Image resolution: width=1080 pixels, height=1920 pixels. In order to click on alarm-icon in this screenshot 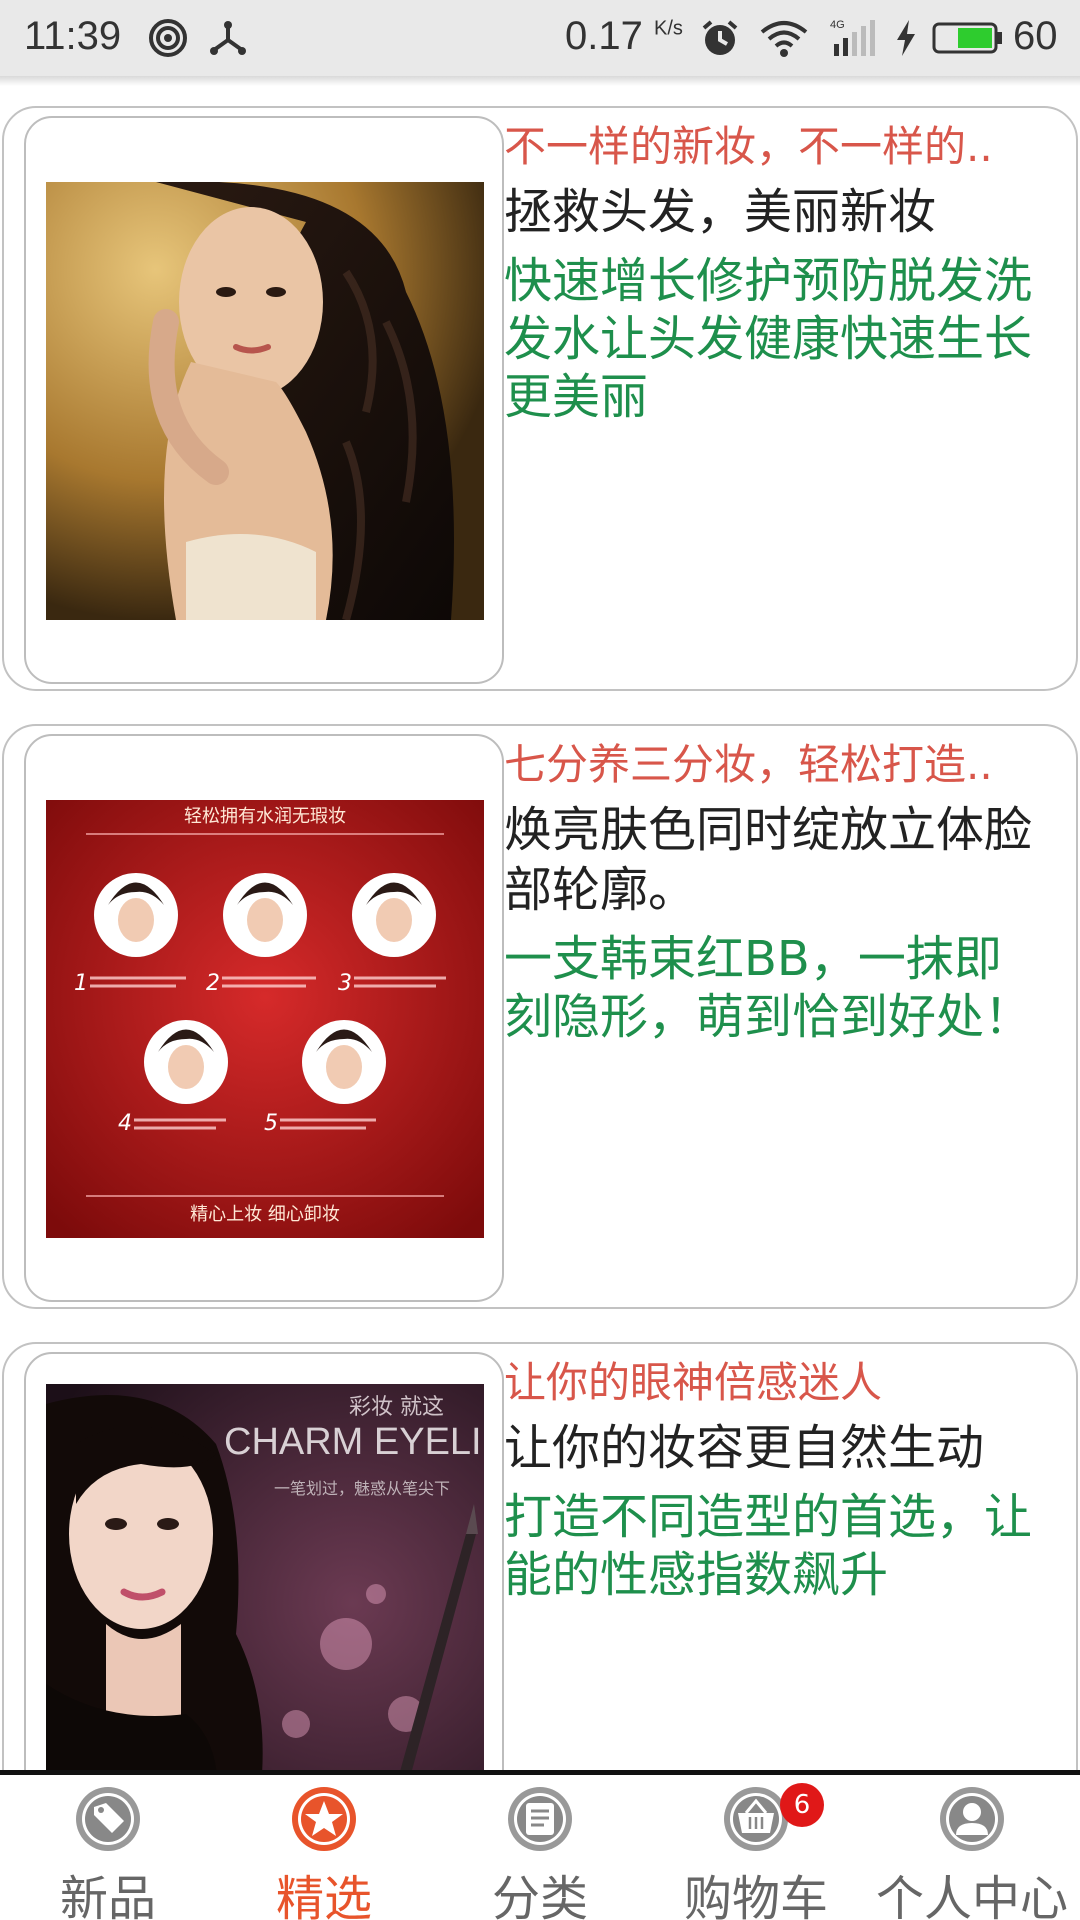, I will do `click(720, 37)`.